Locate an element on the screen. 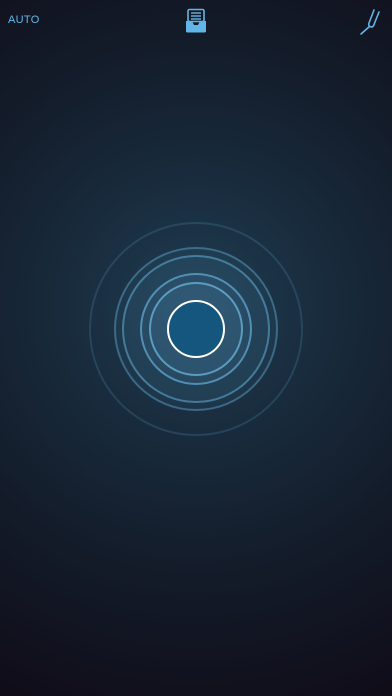 The width and height of the screenshot is (392, 696). history-tray-icon is located at coordinates (196, 21).